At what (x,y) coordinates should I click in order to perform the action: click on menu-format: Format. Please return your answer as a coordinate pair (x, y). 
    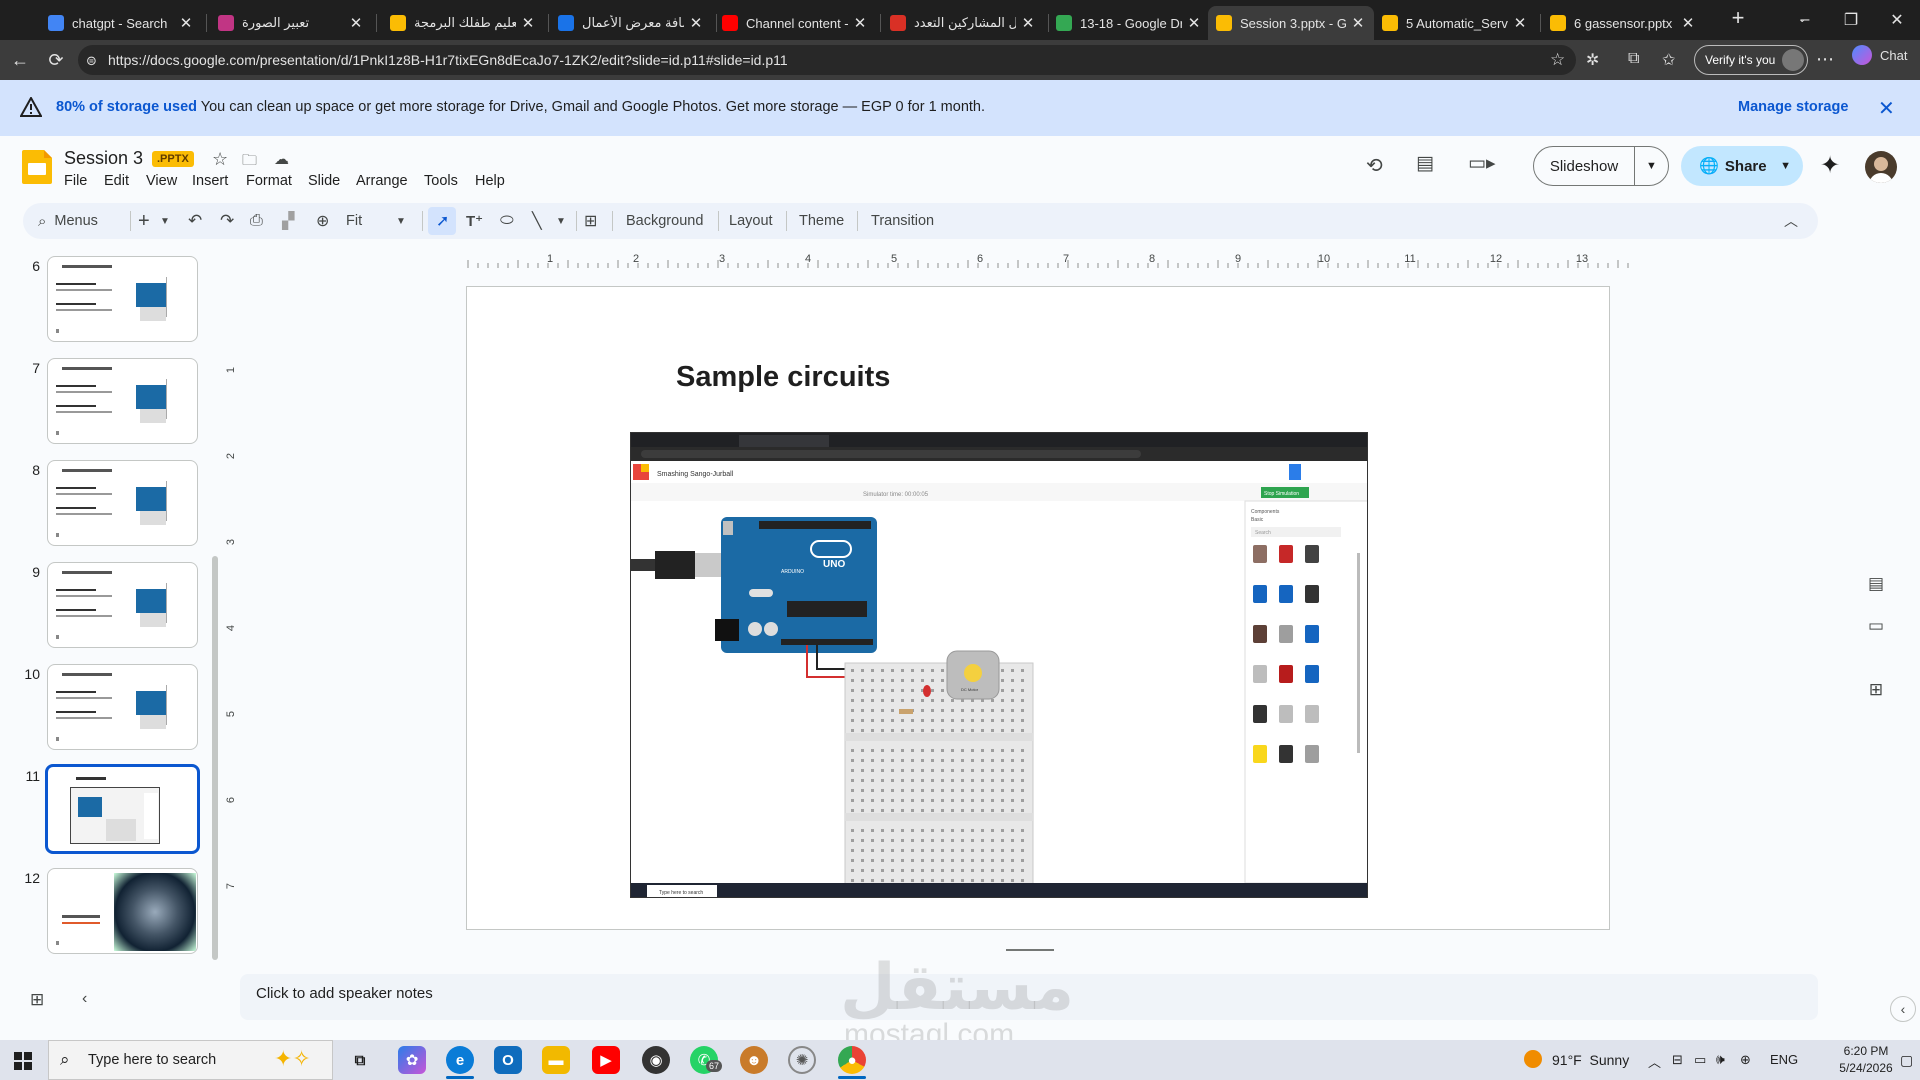
    Looking at the image, I should click on (269, 181).